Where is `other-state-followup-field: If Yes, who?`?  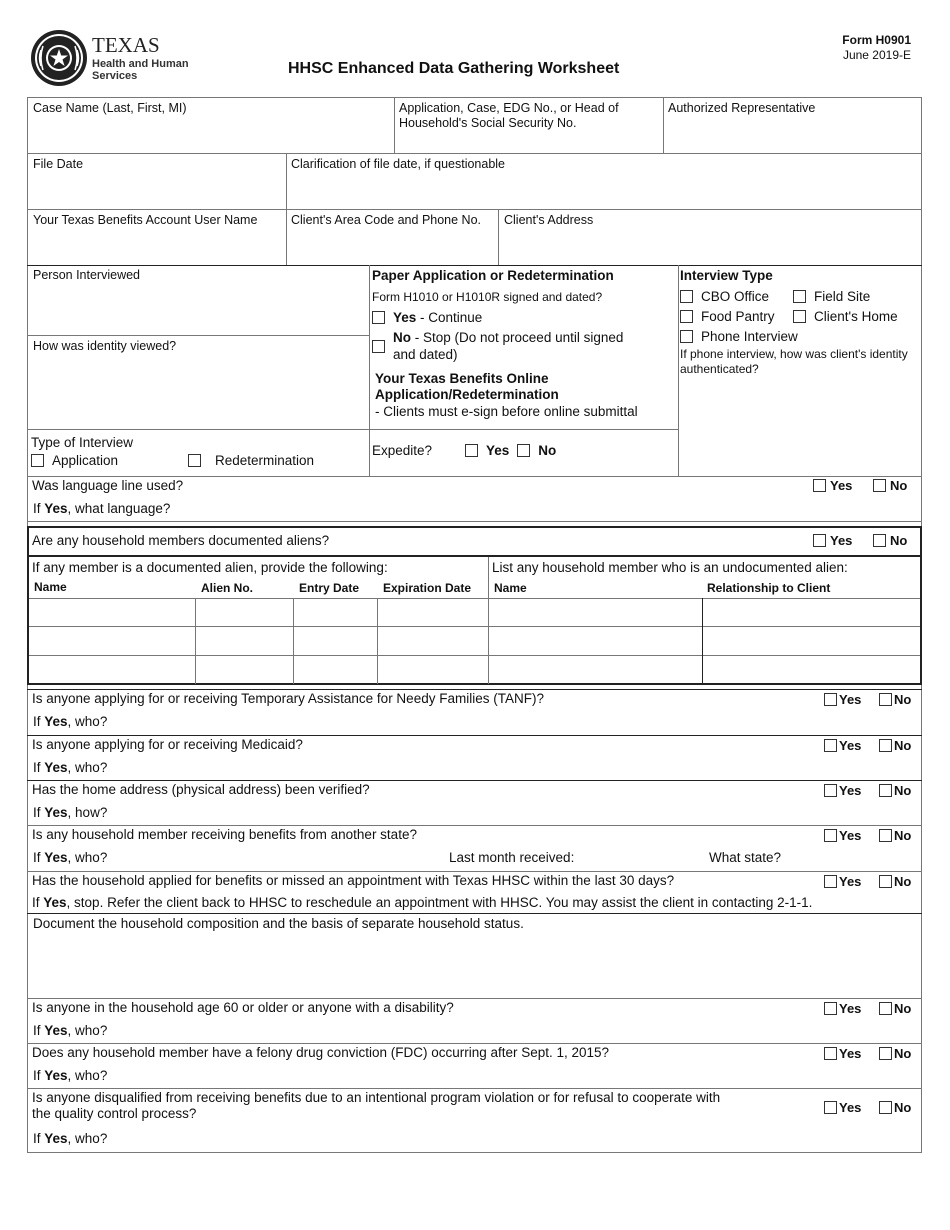
other-state-followup-field: If Yes, who? is located at coordinates (70, 857).